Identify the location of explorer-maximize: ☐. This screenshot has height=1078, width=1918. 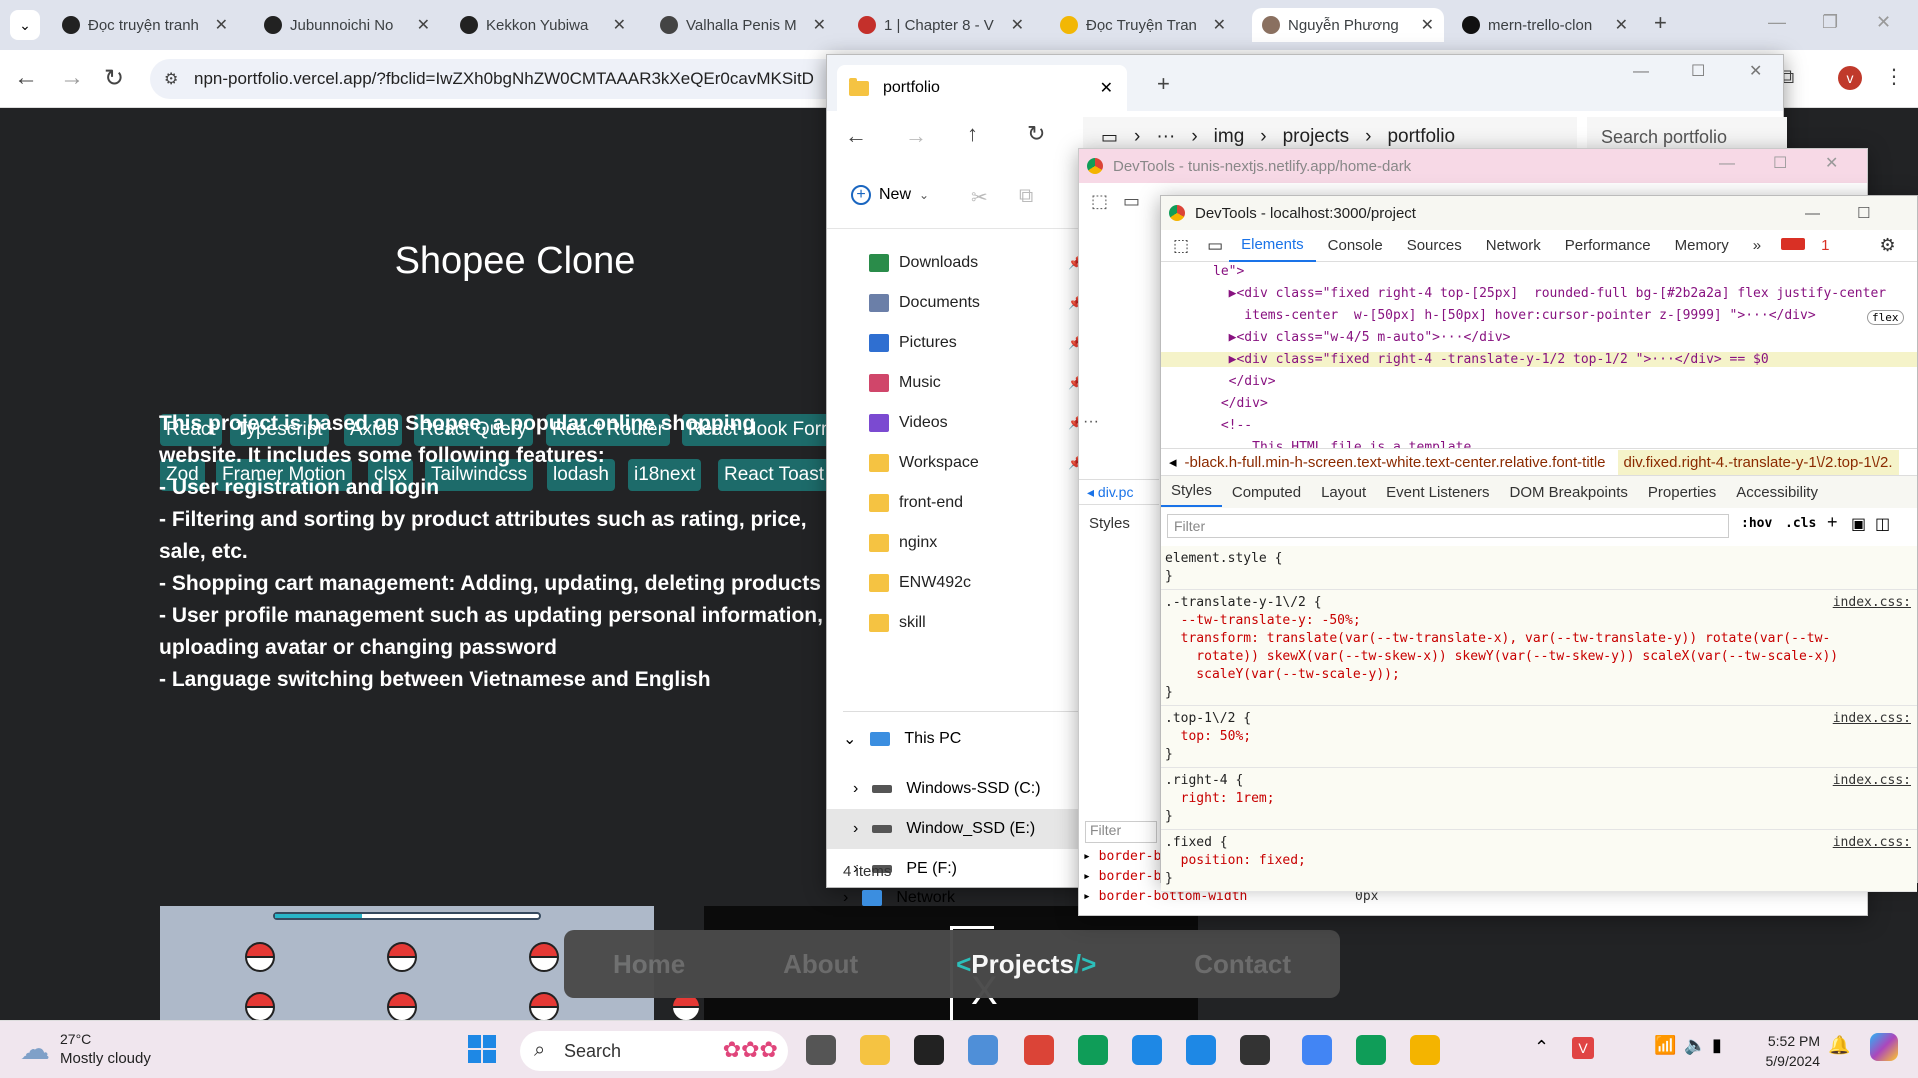
(1698, 71).